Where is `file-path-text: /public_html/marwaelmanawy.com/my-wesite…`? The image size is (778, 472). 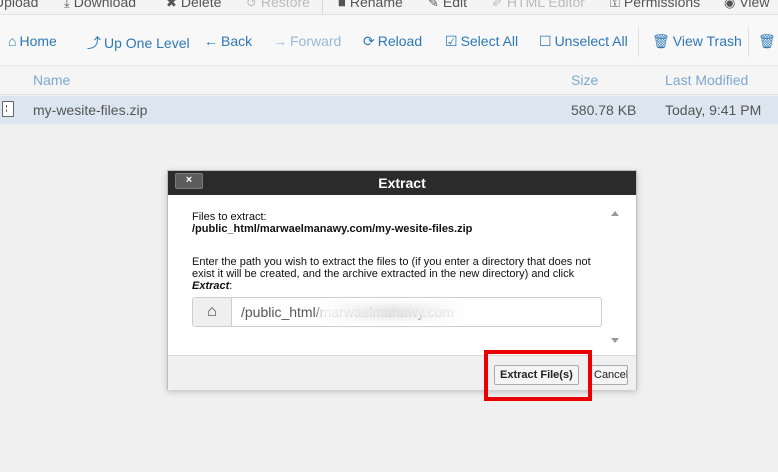 file-path-text: /public_html/marwaelmanawy.com/my-wesite… is located at coordinates (332, 229).